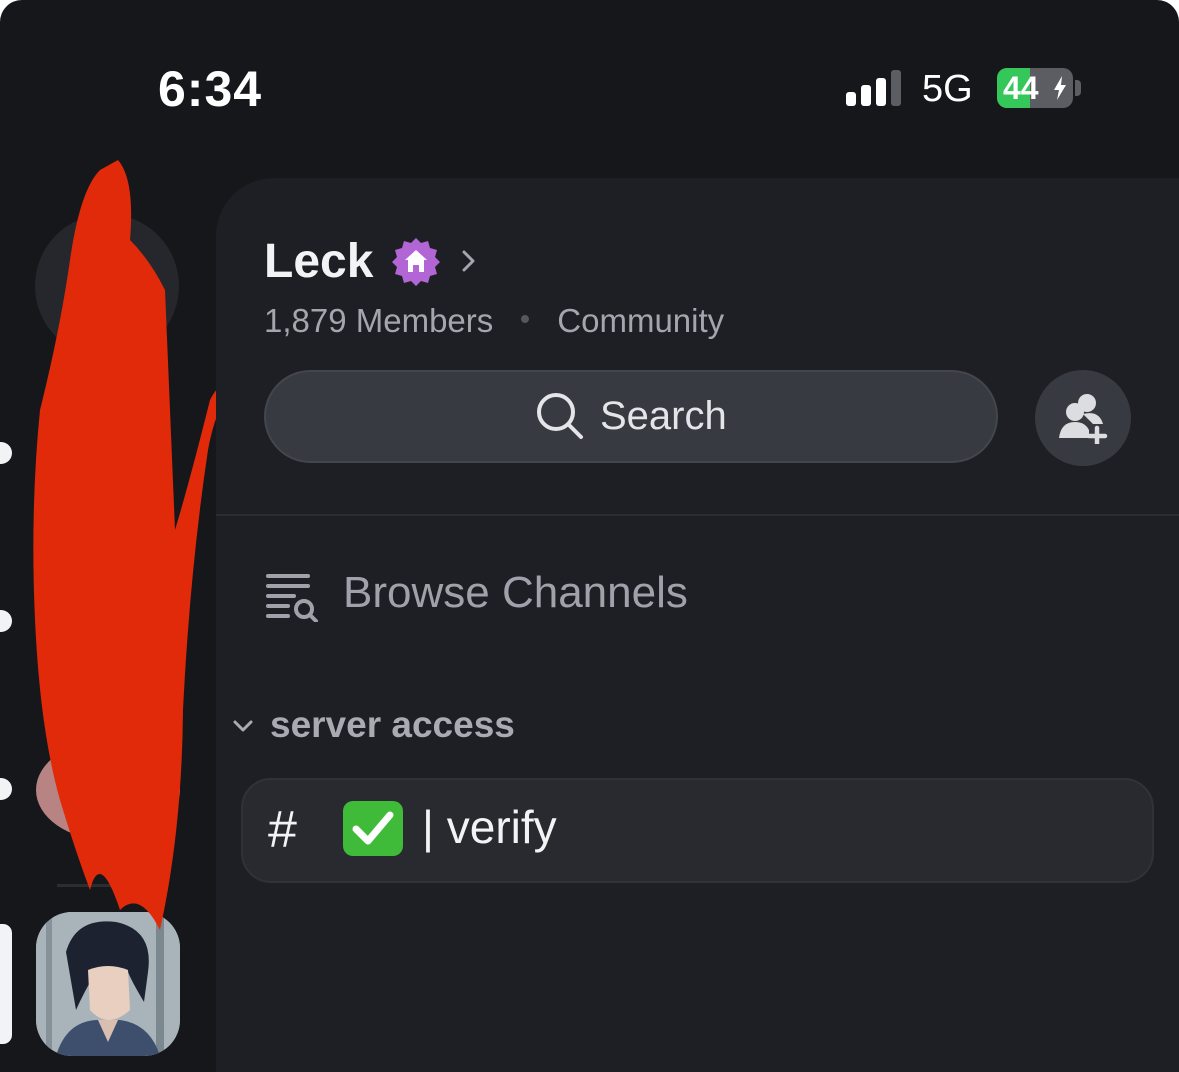  What do you see at coordinates (134, 545) in the screenshot?
I see `redaction-scribble` at bounding box center [134, 545].